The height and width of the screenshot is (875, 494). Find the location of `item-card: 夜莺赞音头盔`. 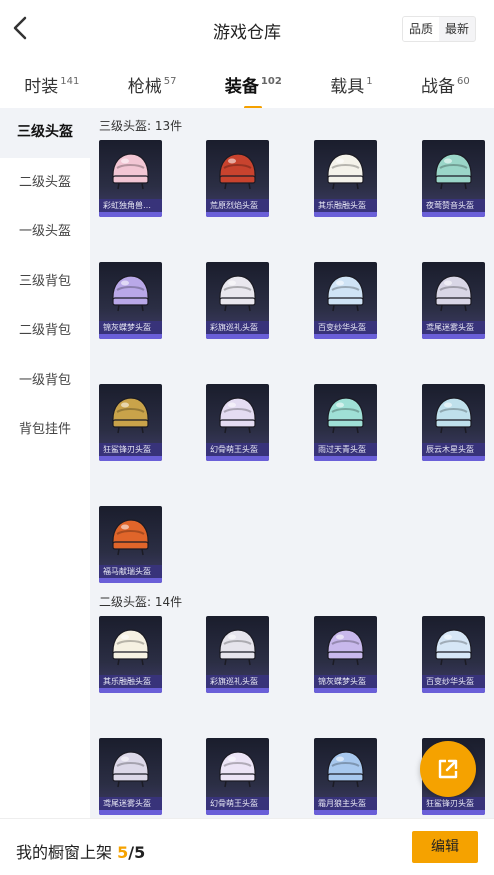

item-card: 夜莺赞音头盔 is located at coordinates (453, 178).